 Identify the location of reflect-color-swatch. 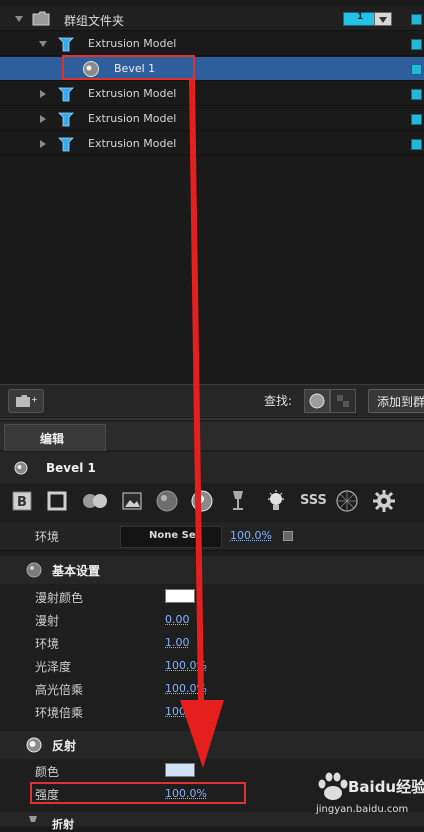
(180, 770).